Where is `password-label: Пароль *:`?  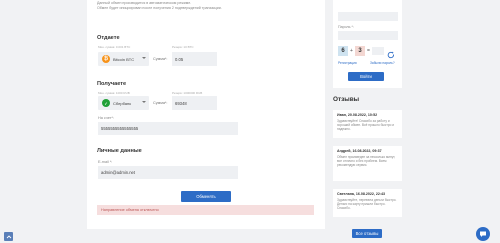 password-label: Пароль *: is located at coordinates (346, 27).